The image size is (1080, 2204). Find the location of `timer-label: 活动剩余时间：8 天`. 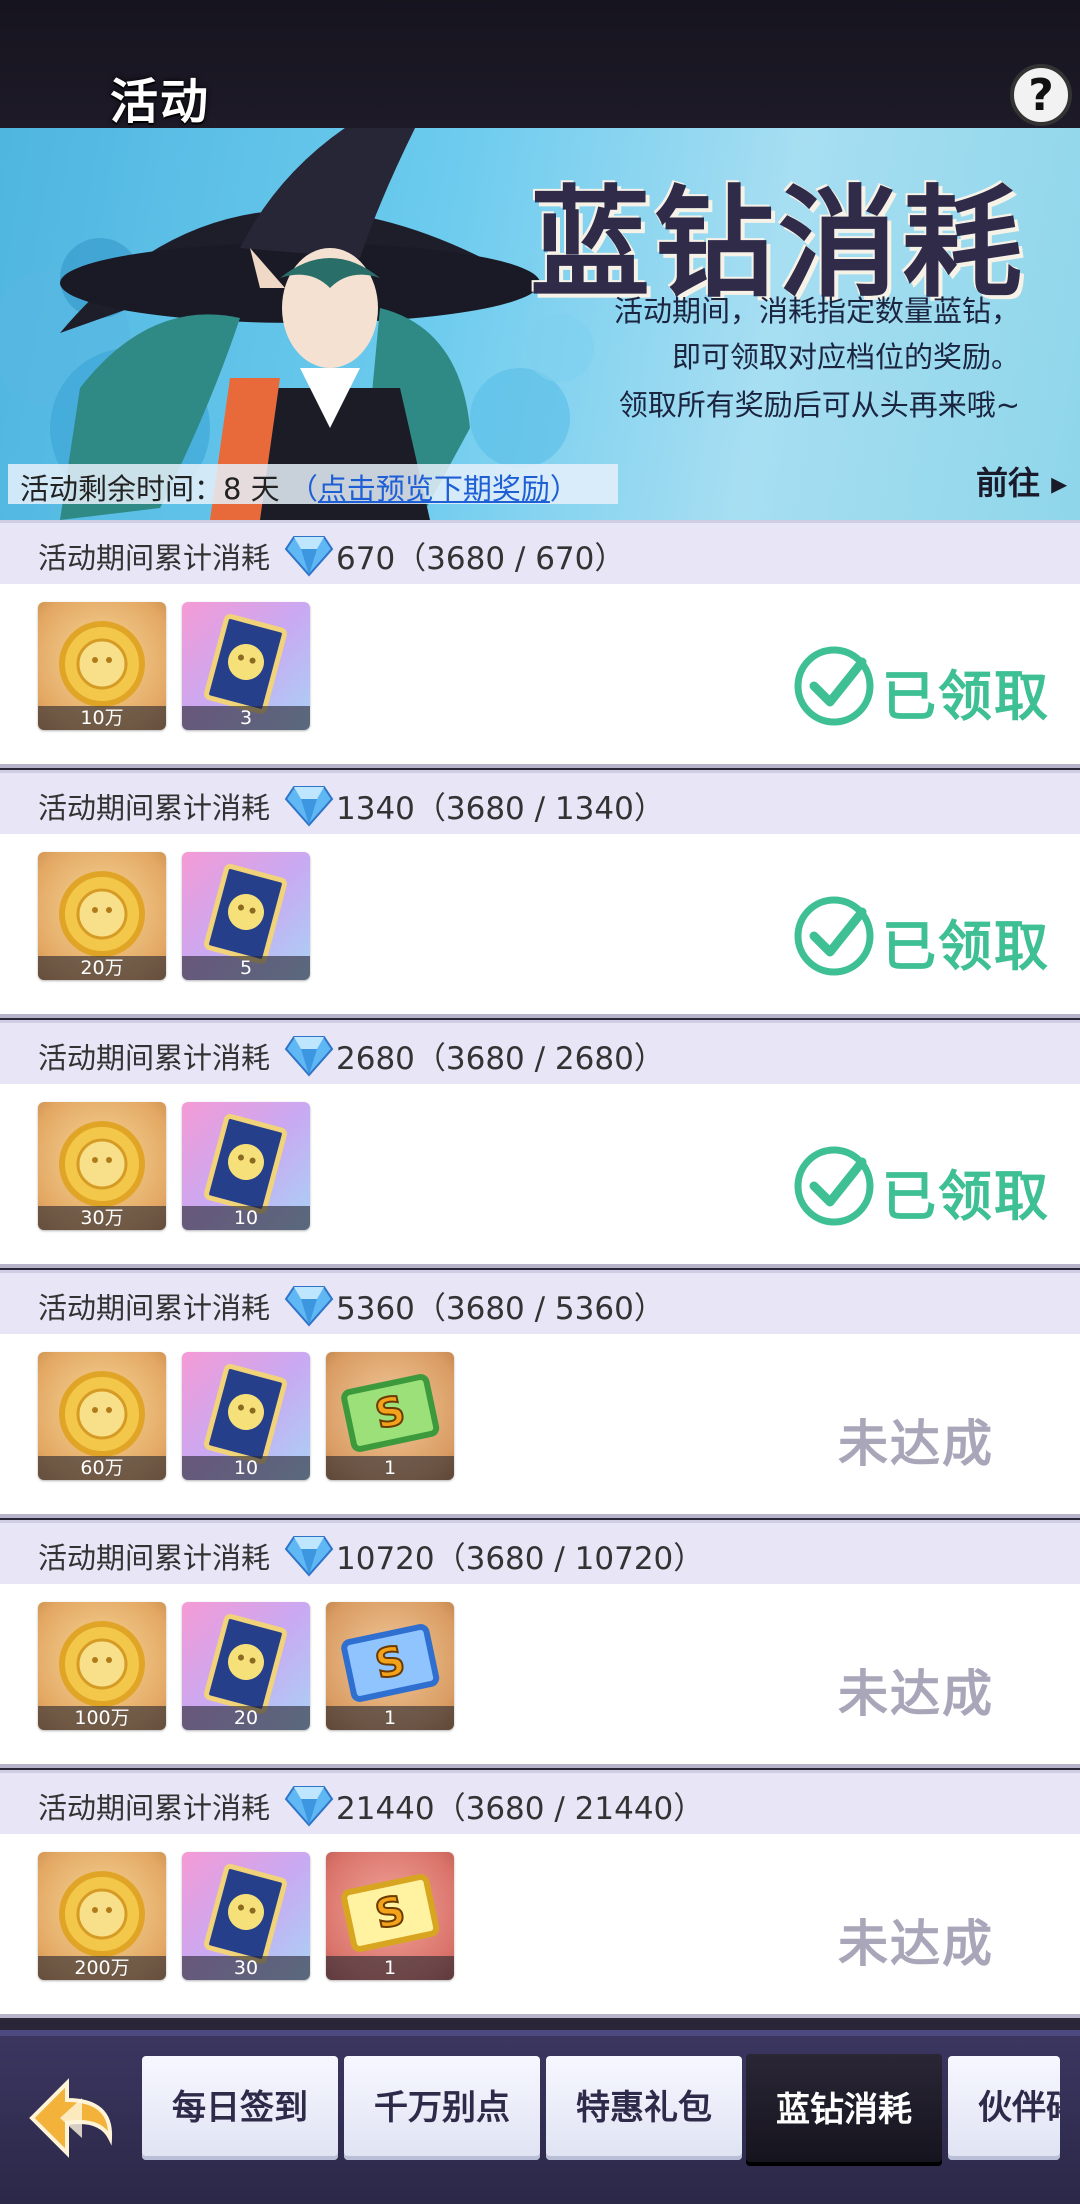

timer-label: 活动剩余时间：8 天 is located at coordinates (150, 489).